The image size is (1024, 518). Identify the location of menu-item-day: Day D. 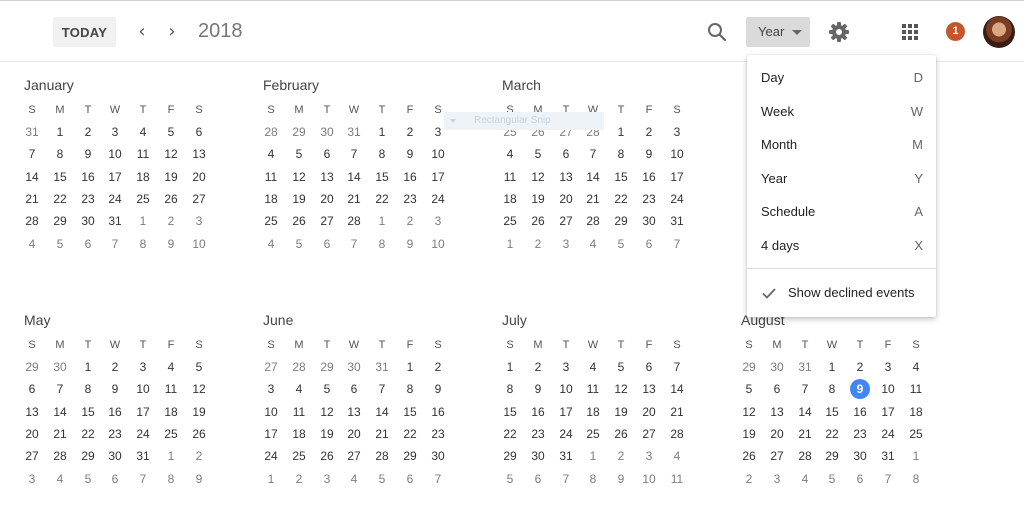
(841, 77).